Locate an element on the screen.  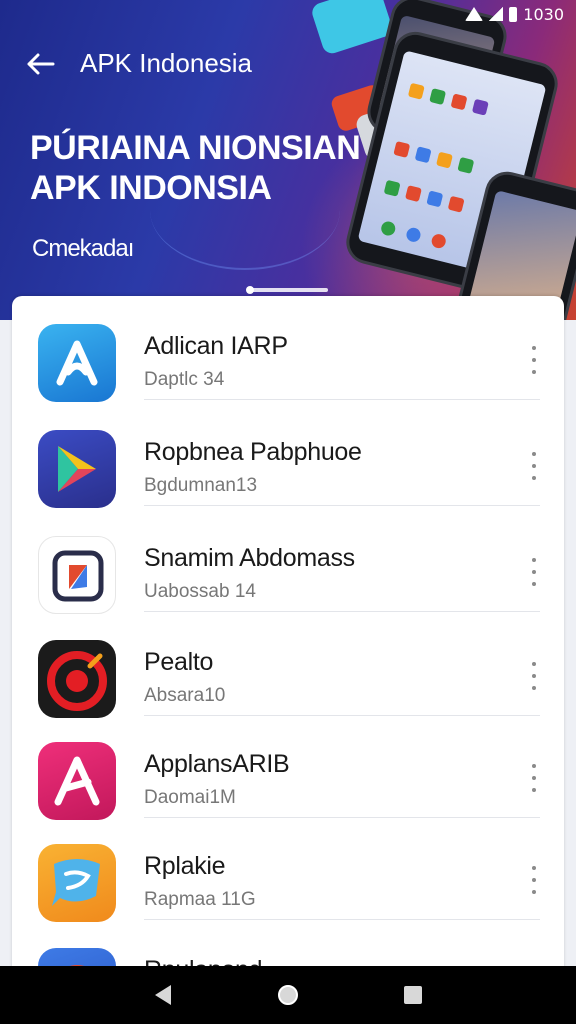
list-item: ApplansARIB Daomai1M is located at coordinates (288, 767).